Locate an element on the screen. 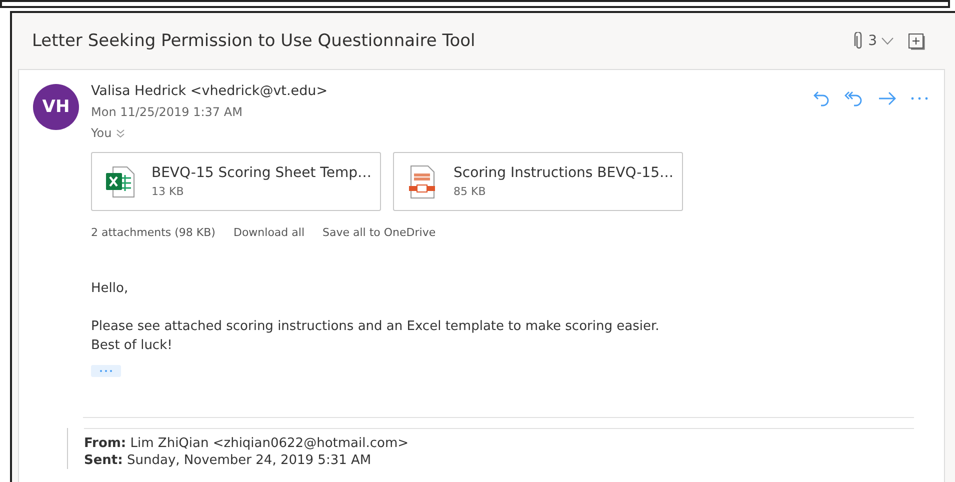 This screenshot has width=955, height=482. quoted-header-line: Sent: Sunday, November 24, 2019 5:31 AM is located at coordinates (228, 460).